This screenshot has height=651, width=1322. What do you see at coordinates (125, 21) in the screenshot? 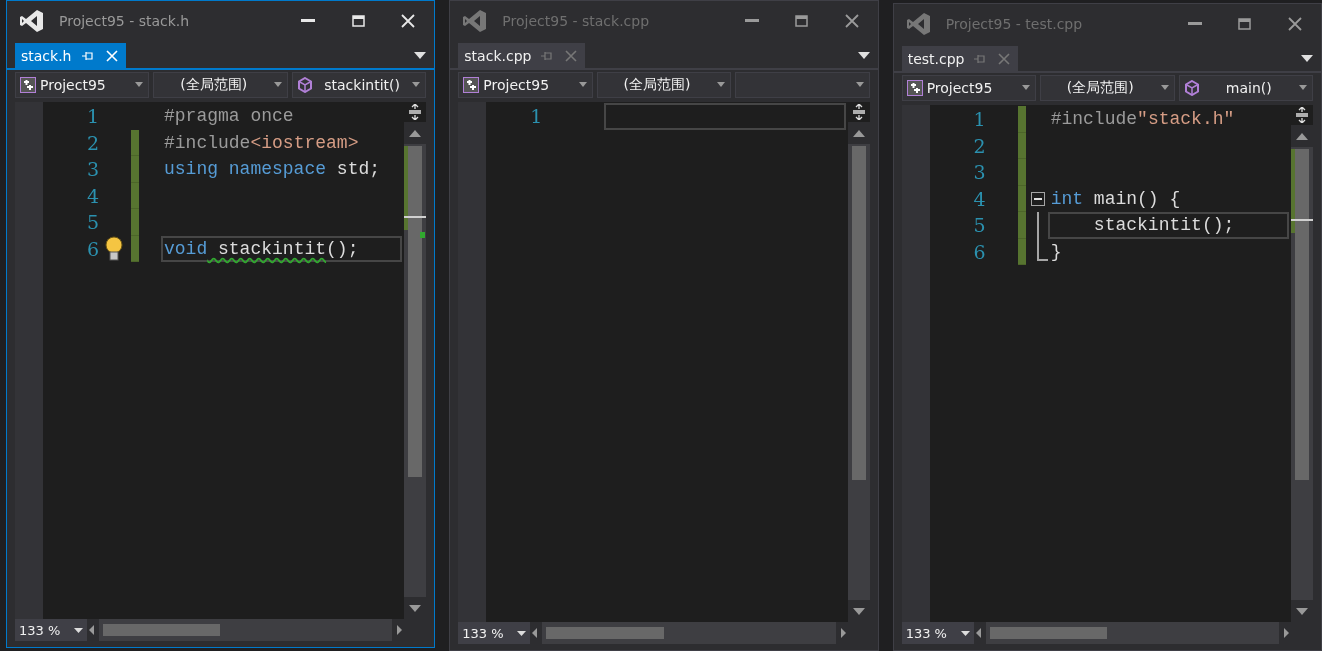
I see `window-title: Project95 - stack.h` at bounding box center [125, 21].